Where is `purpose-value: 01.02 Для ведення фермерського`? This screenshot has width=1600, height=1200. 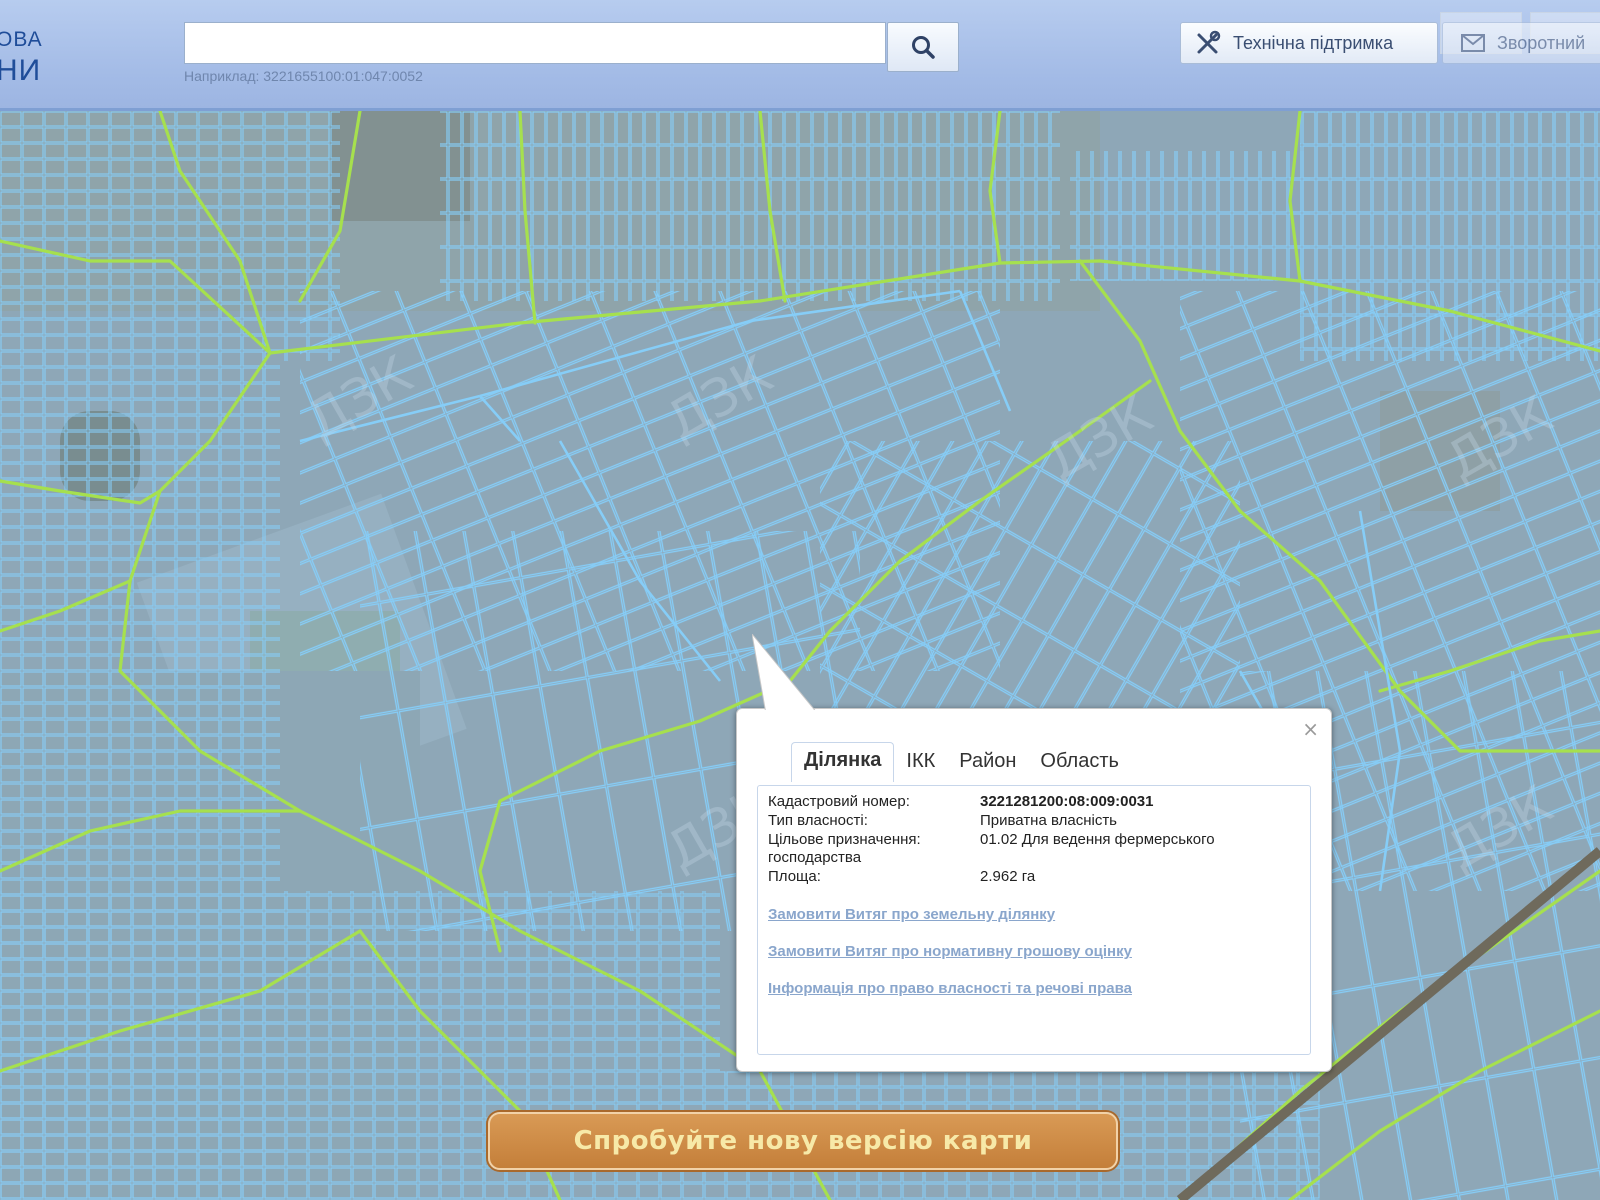
purpose-value: 01.02 Для ведення фермерського is located at coordinates (1097, 839).